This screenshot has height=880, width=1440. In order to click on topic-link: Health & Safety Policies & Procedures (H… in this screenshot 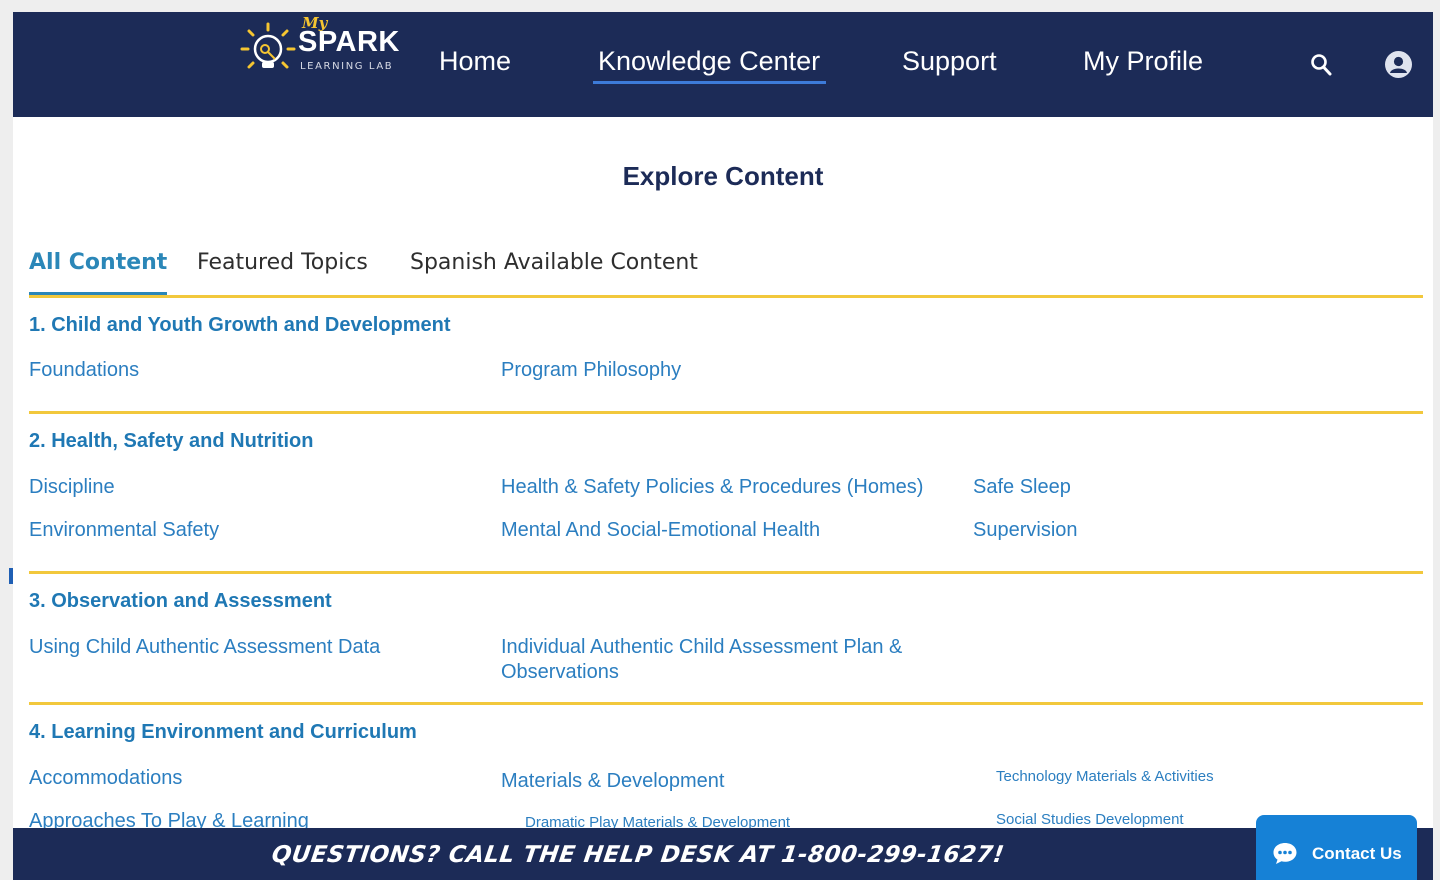, I will do `click(712, 487)`.